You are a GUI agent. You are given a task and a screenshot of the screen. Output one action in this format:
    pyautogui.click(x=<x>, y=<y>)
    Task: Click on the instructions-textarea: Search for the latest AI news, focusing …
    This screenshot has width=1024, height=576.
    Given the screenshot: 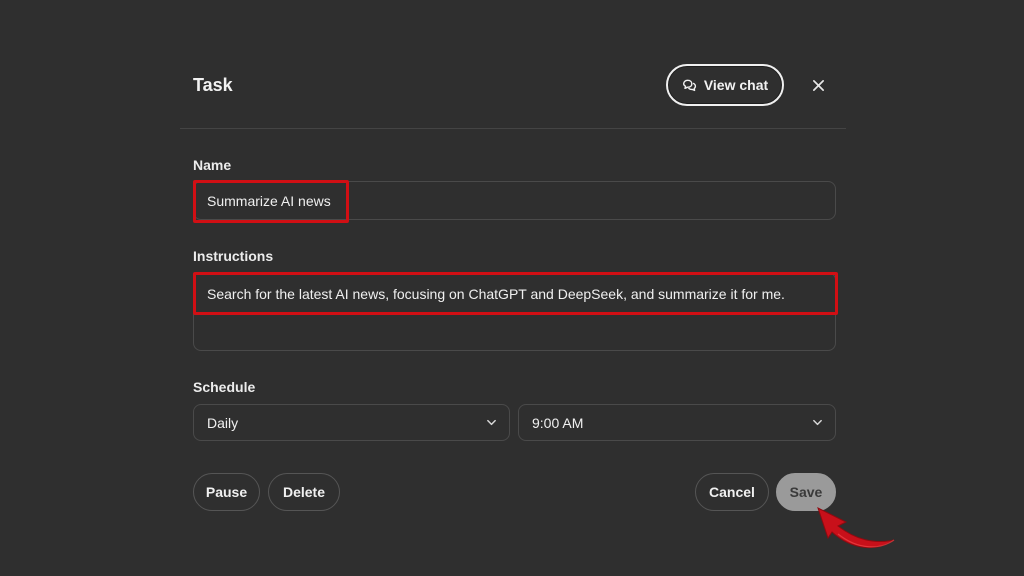 What is the action you would take?
    pyautogui.click(x=514, y=311)
    